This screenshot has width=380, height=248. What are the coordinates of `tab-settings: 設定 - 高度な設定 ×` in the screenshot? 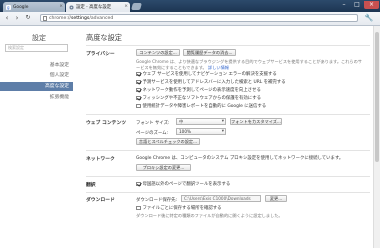 It's located at (98, 7).